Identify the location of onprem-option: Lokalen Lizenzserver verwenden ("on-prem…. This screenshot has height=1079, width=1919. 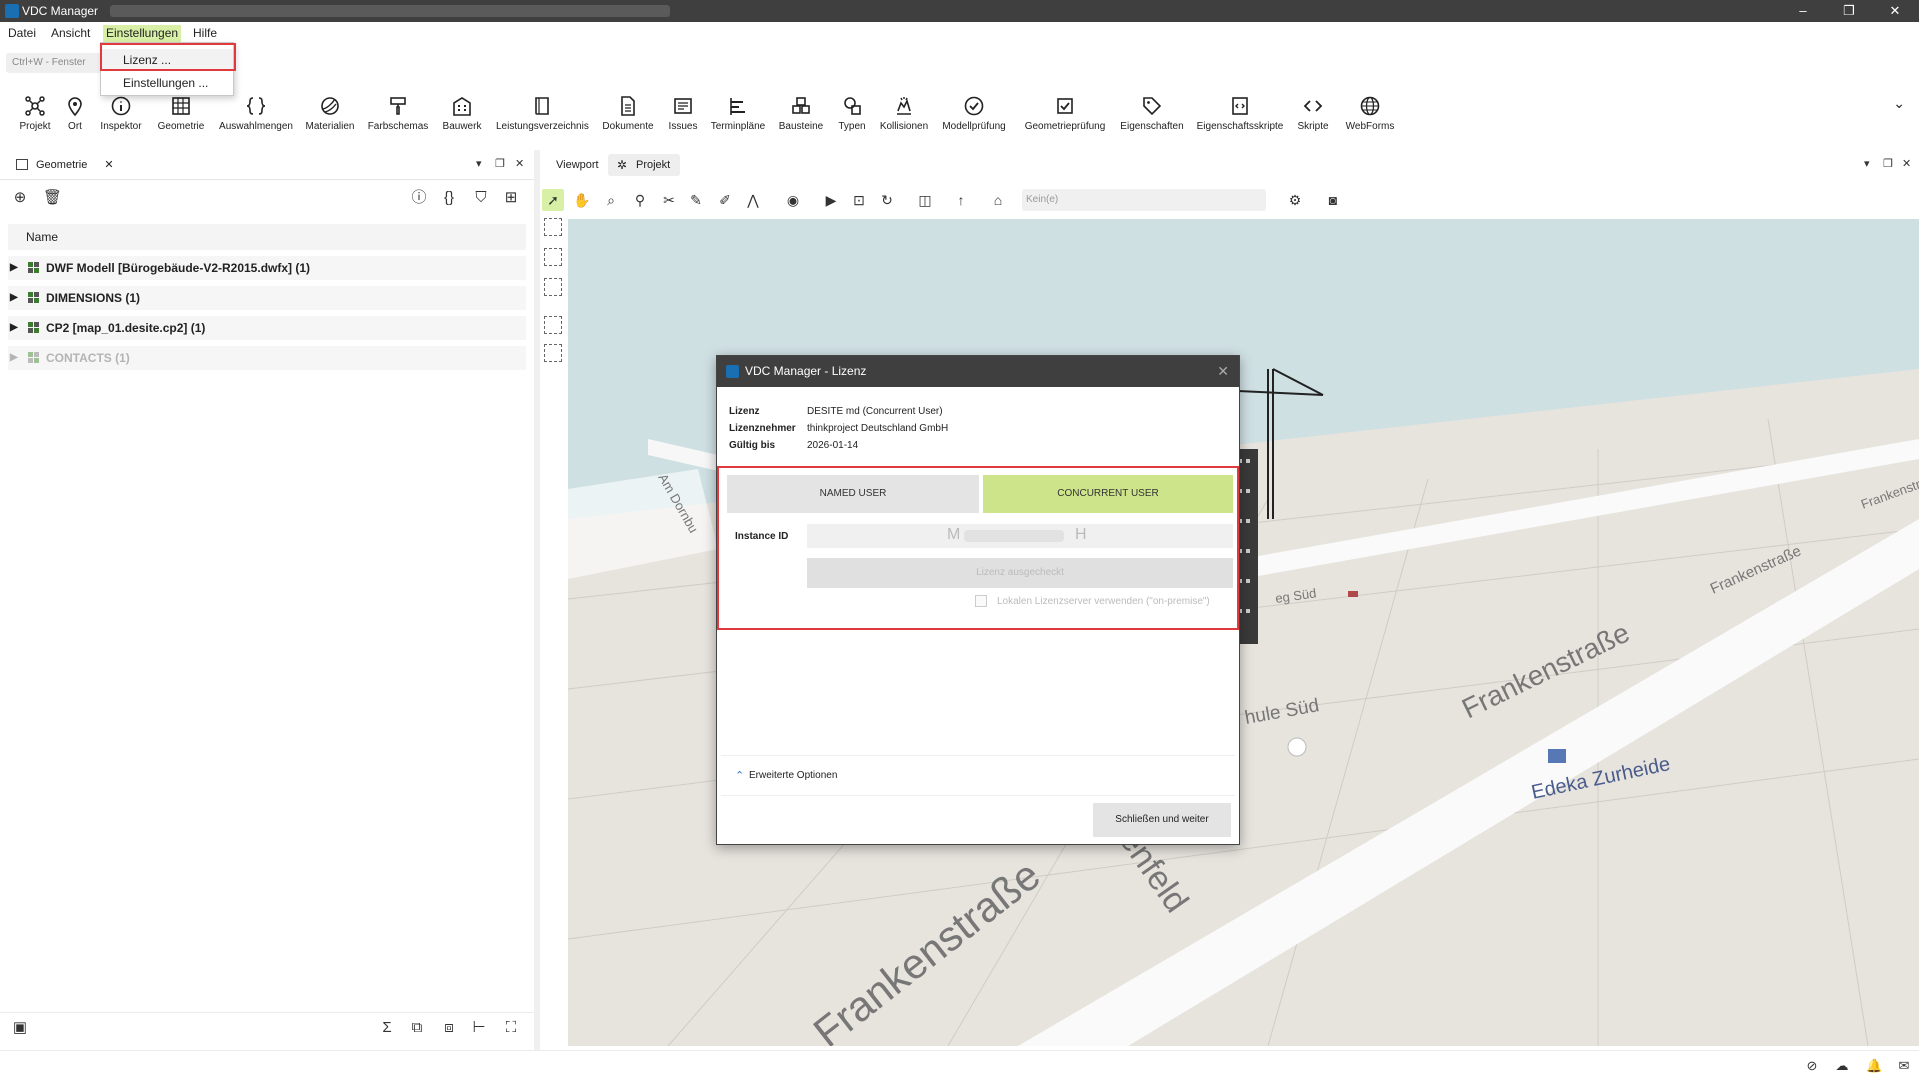
(1092, 601).